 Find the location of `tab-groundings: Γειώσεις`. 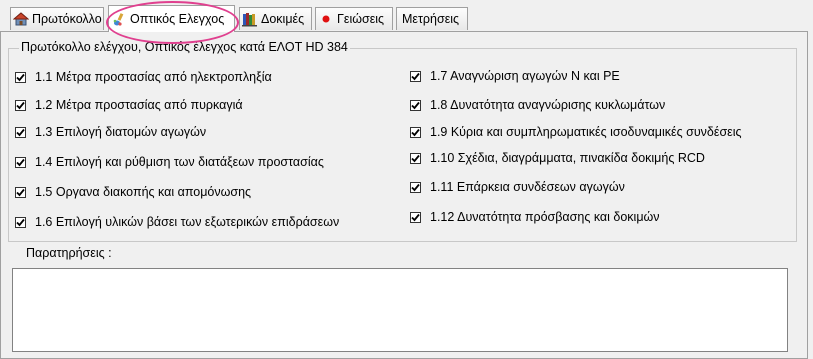

tab-groundings: Γειώσεις is located at coordinates (354, 18).